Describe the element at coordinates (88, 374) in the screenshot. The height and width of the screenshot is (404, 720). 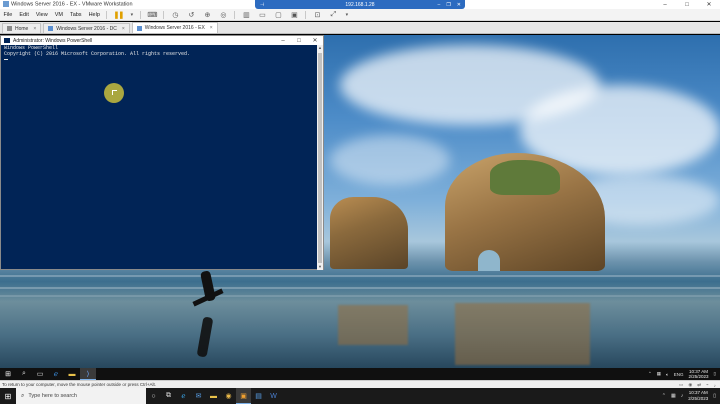
I see `powershell-taskbar-icon: ⟩` at that location.